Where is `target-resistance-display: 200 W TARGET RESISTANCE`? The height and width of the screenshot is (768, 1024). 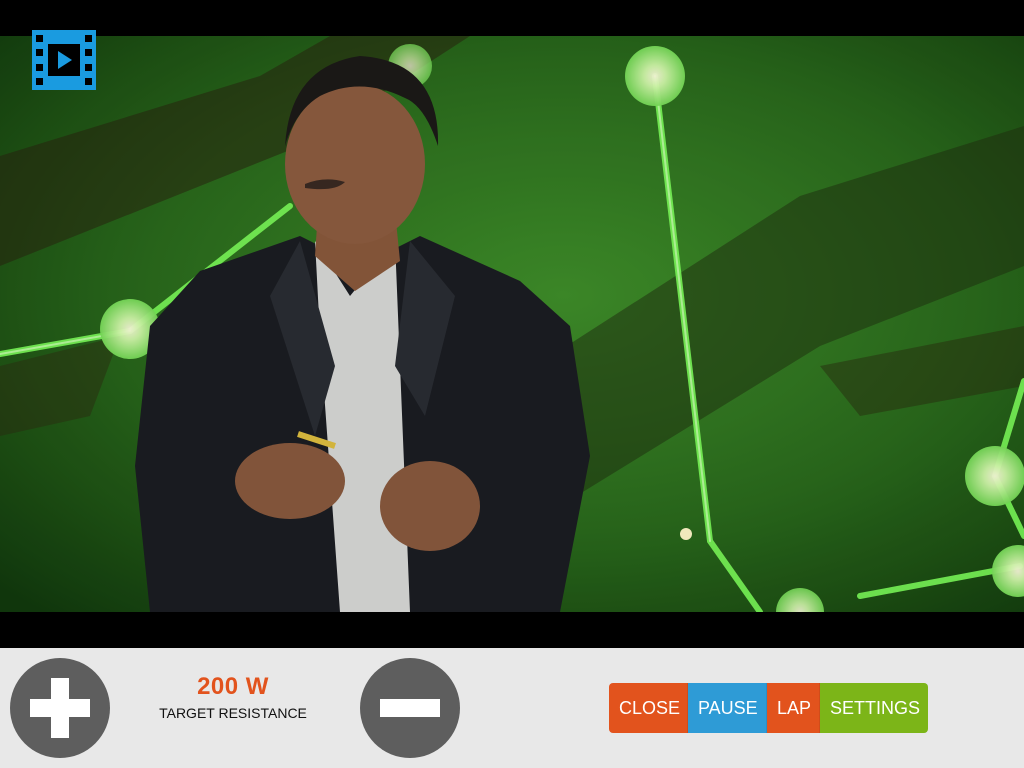 target-resistance-display: 200 W TARGET RESISTANCE is located at coordinates (233, 697).